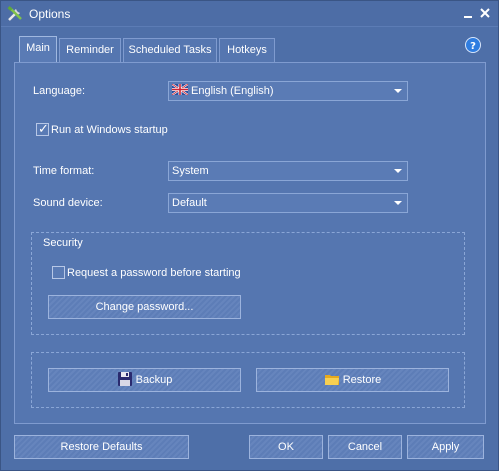 The image size is (499, 471). What do you see at coordinates (190, 171) in the screenshot?
I see `time-format-value: System` at bounding box center [190, 171].